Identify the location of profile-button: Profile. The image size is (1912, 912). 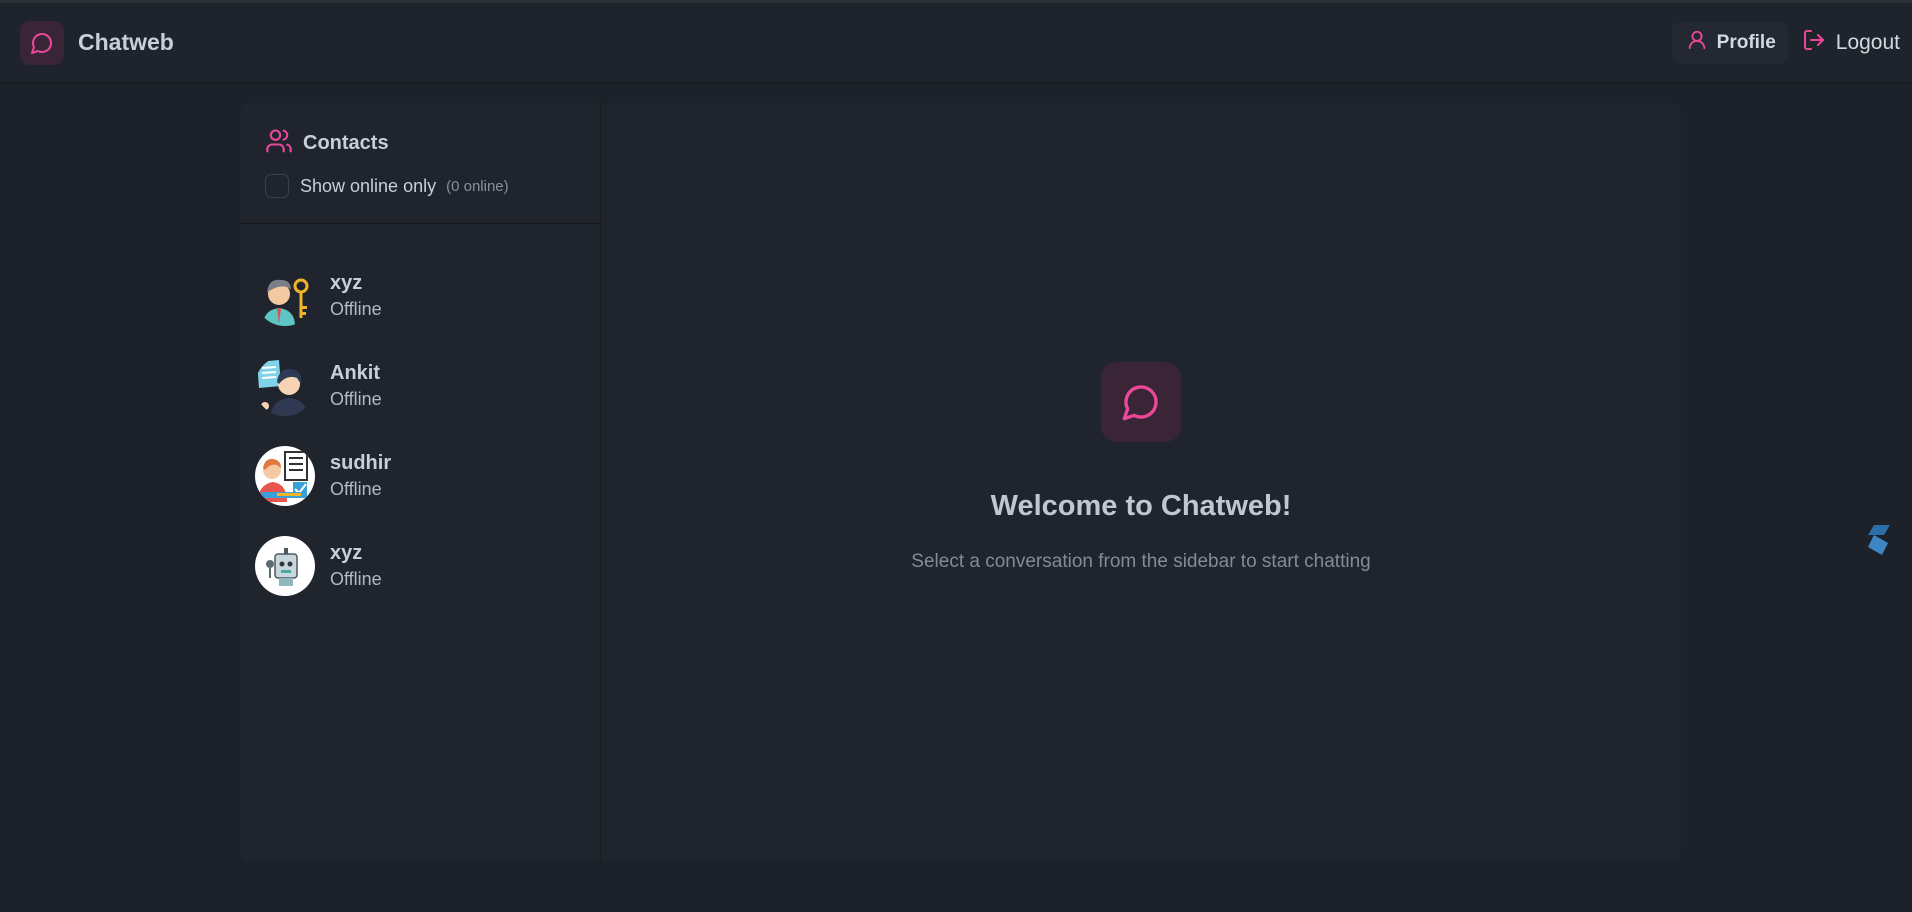
(1729, 42).